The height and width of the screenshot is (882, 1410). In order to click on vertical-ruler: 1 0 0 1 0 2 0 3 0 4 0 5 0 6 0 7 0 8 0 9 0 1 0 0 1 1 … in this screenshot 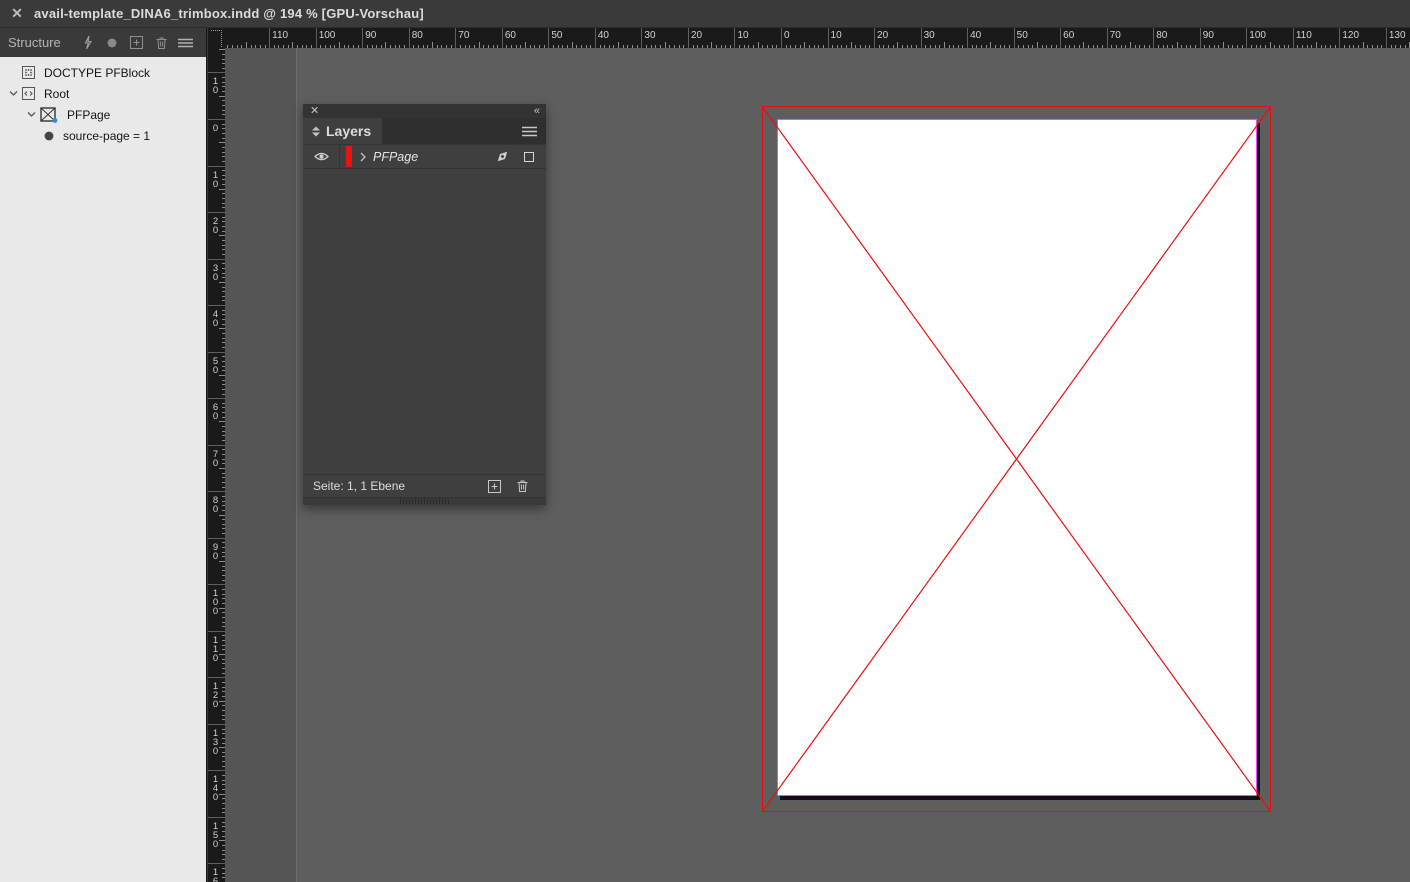, I will do `click(216, 455)`.